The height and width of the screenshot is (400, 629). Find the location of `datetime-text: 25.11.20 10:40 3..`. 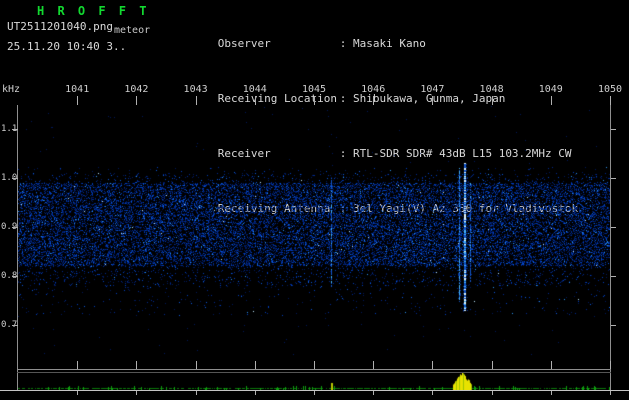

datetime-text: 25.11.20 10:40 3.. is located at coordinates (67, 46).